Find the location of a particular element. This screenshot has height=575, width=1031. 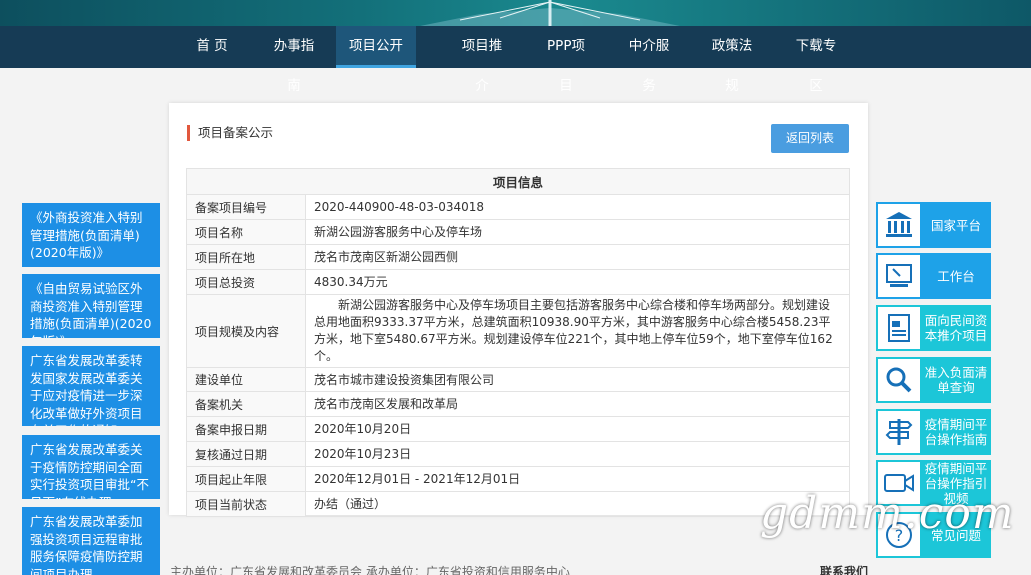

service-label: 工作台 is located at coordinates (956, 276).